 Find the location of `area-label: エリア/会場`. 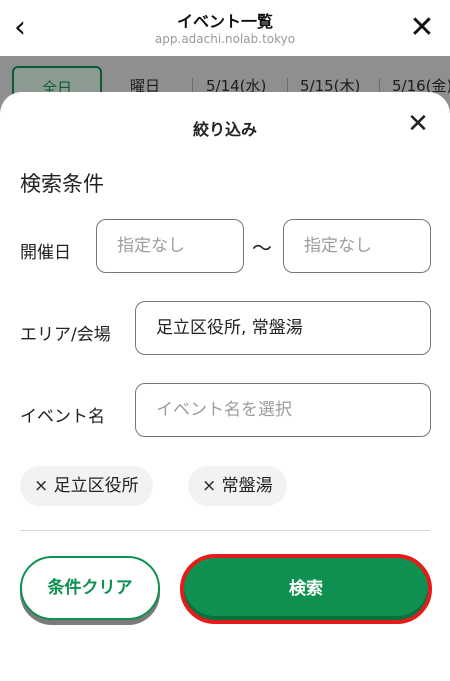

area-label: エリア/会場 is located at coordinates (65, 335).